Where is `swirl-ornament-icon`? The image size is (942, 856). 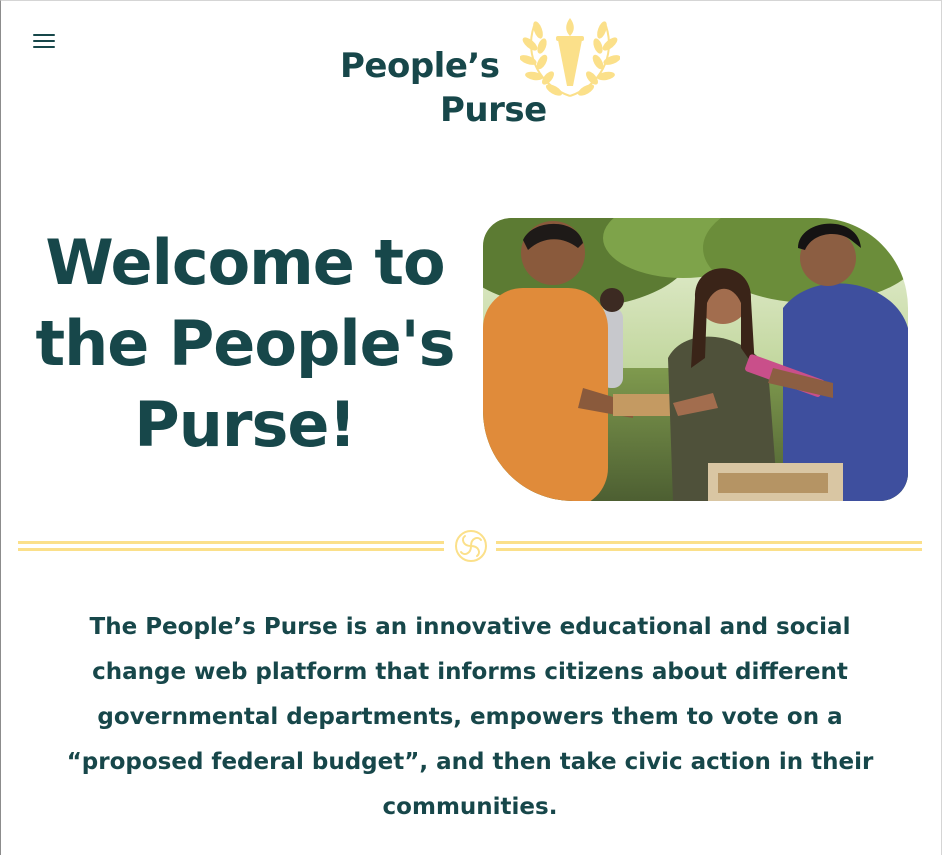
swirl-ornament-icon is located at coordinates (471, 546).